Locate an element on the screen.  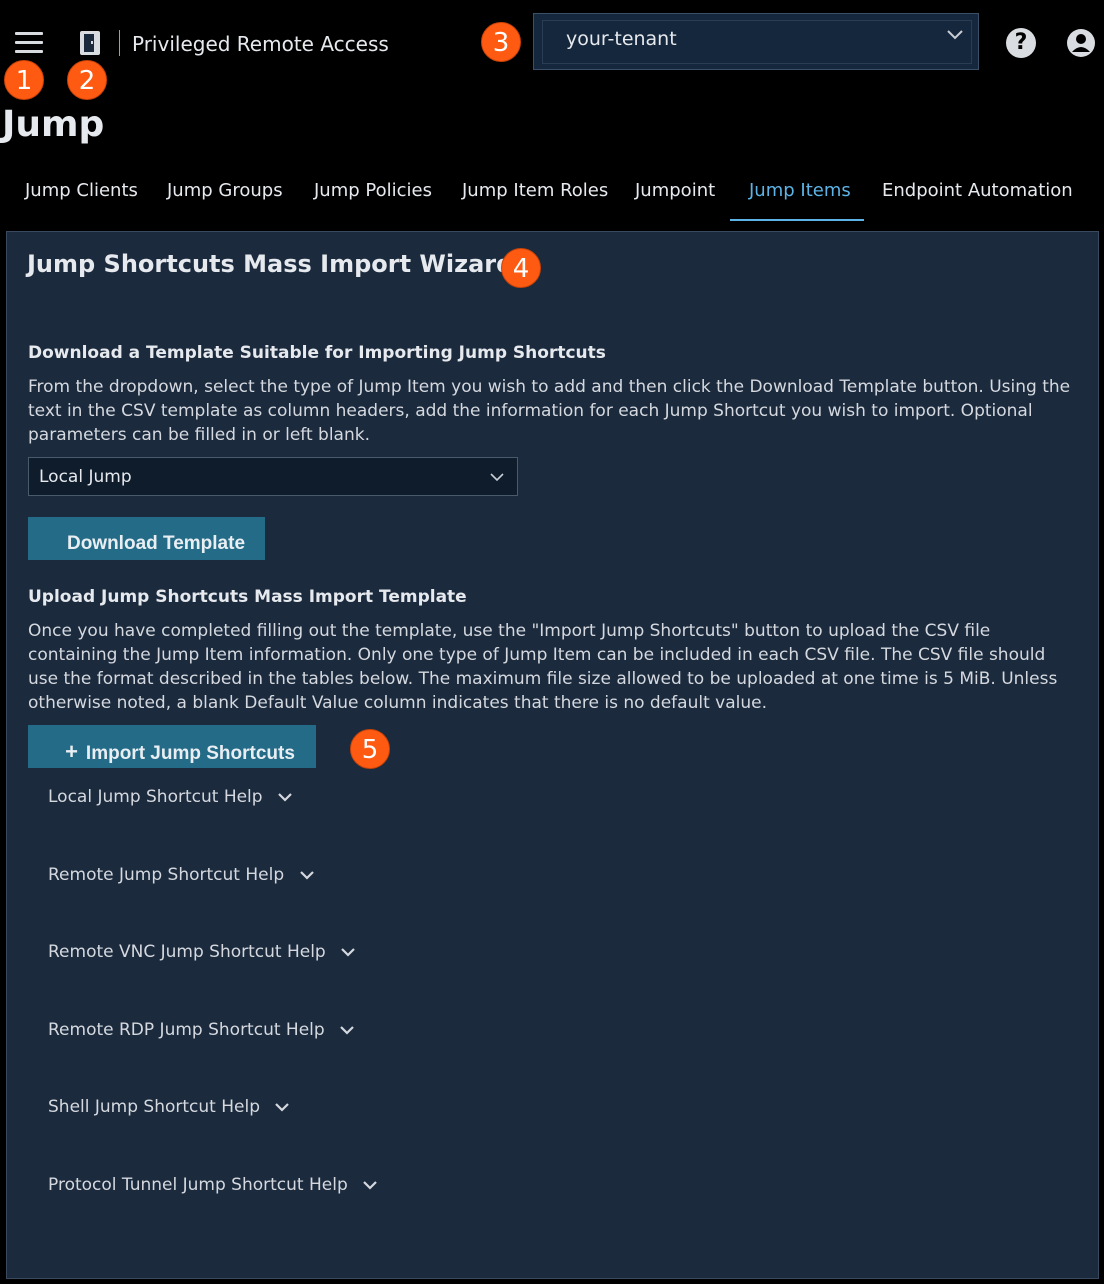
tab-endpoint-automation: Endpoint Automation is located at coordinates (977, 190).